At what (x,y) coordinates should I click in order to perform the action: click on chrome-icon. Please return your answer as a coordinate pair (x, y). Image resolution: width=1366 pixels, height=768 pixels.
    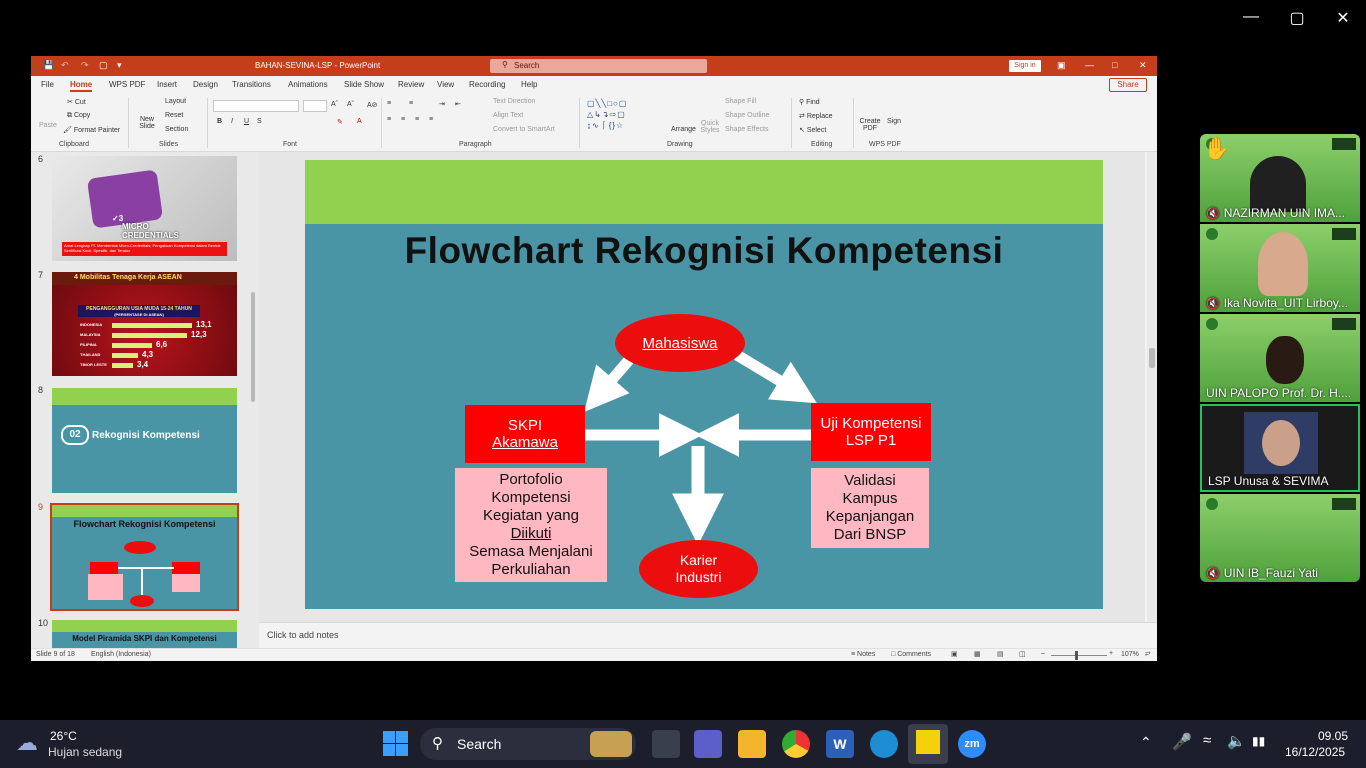
    Looking at the image, I should click on (796, 744).